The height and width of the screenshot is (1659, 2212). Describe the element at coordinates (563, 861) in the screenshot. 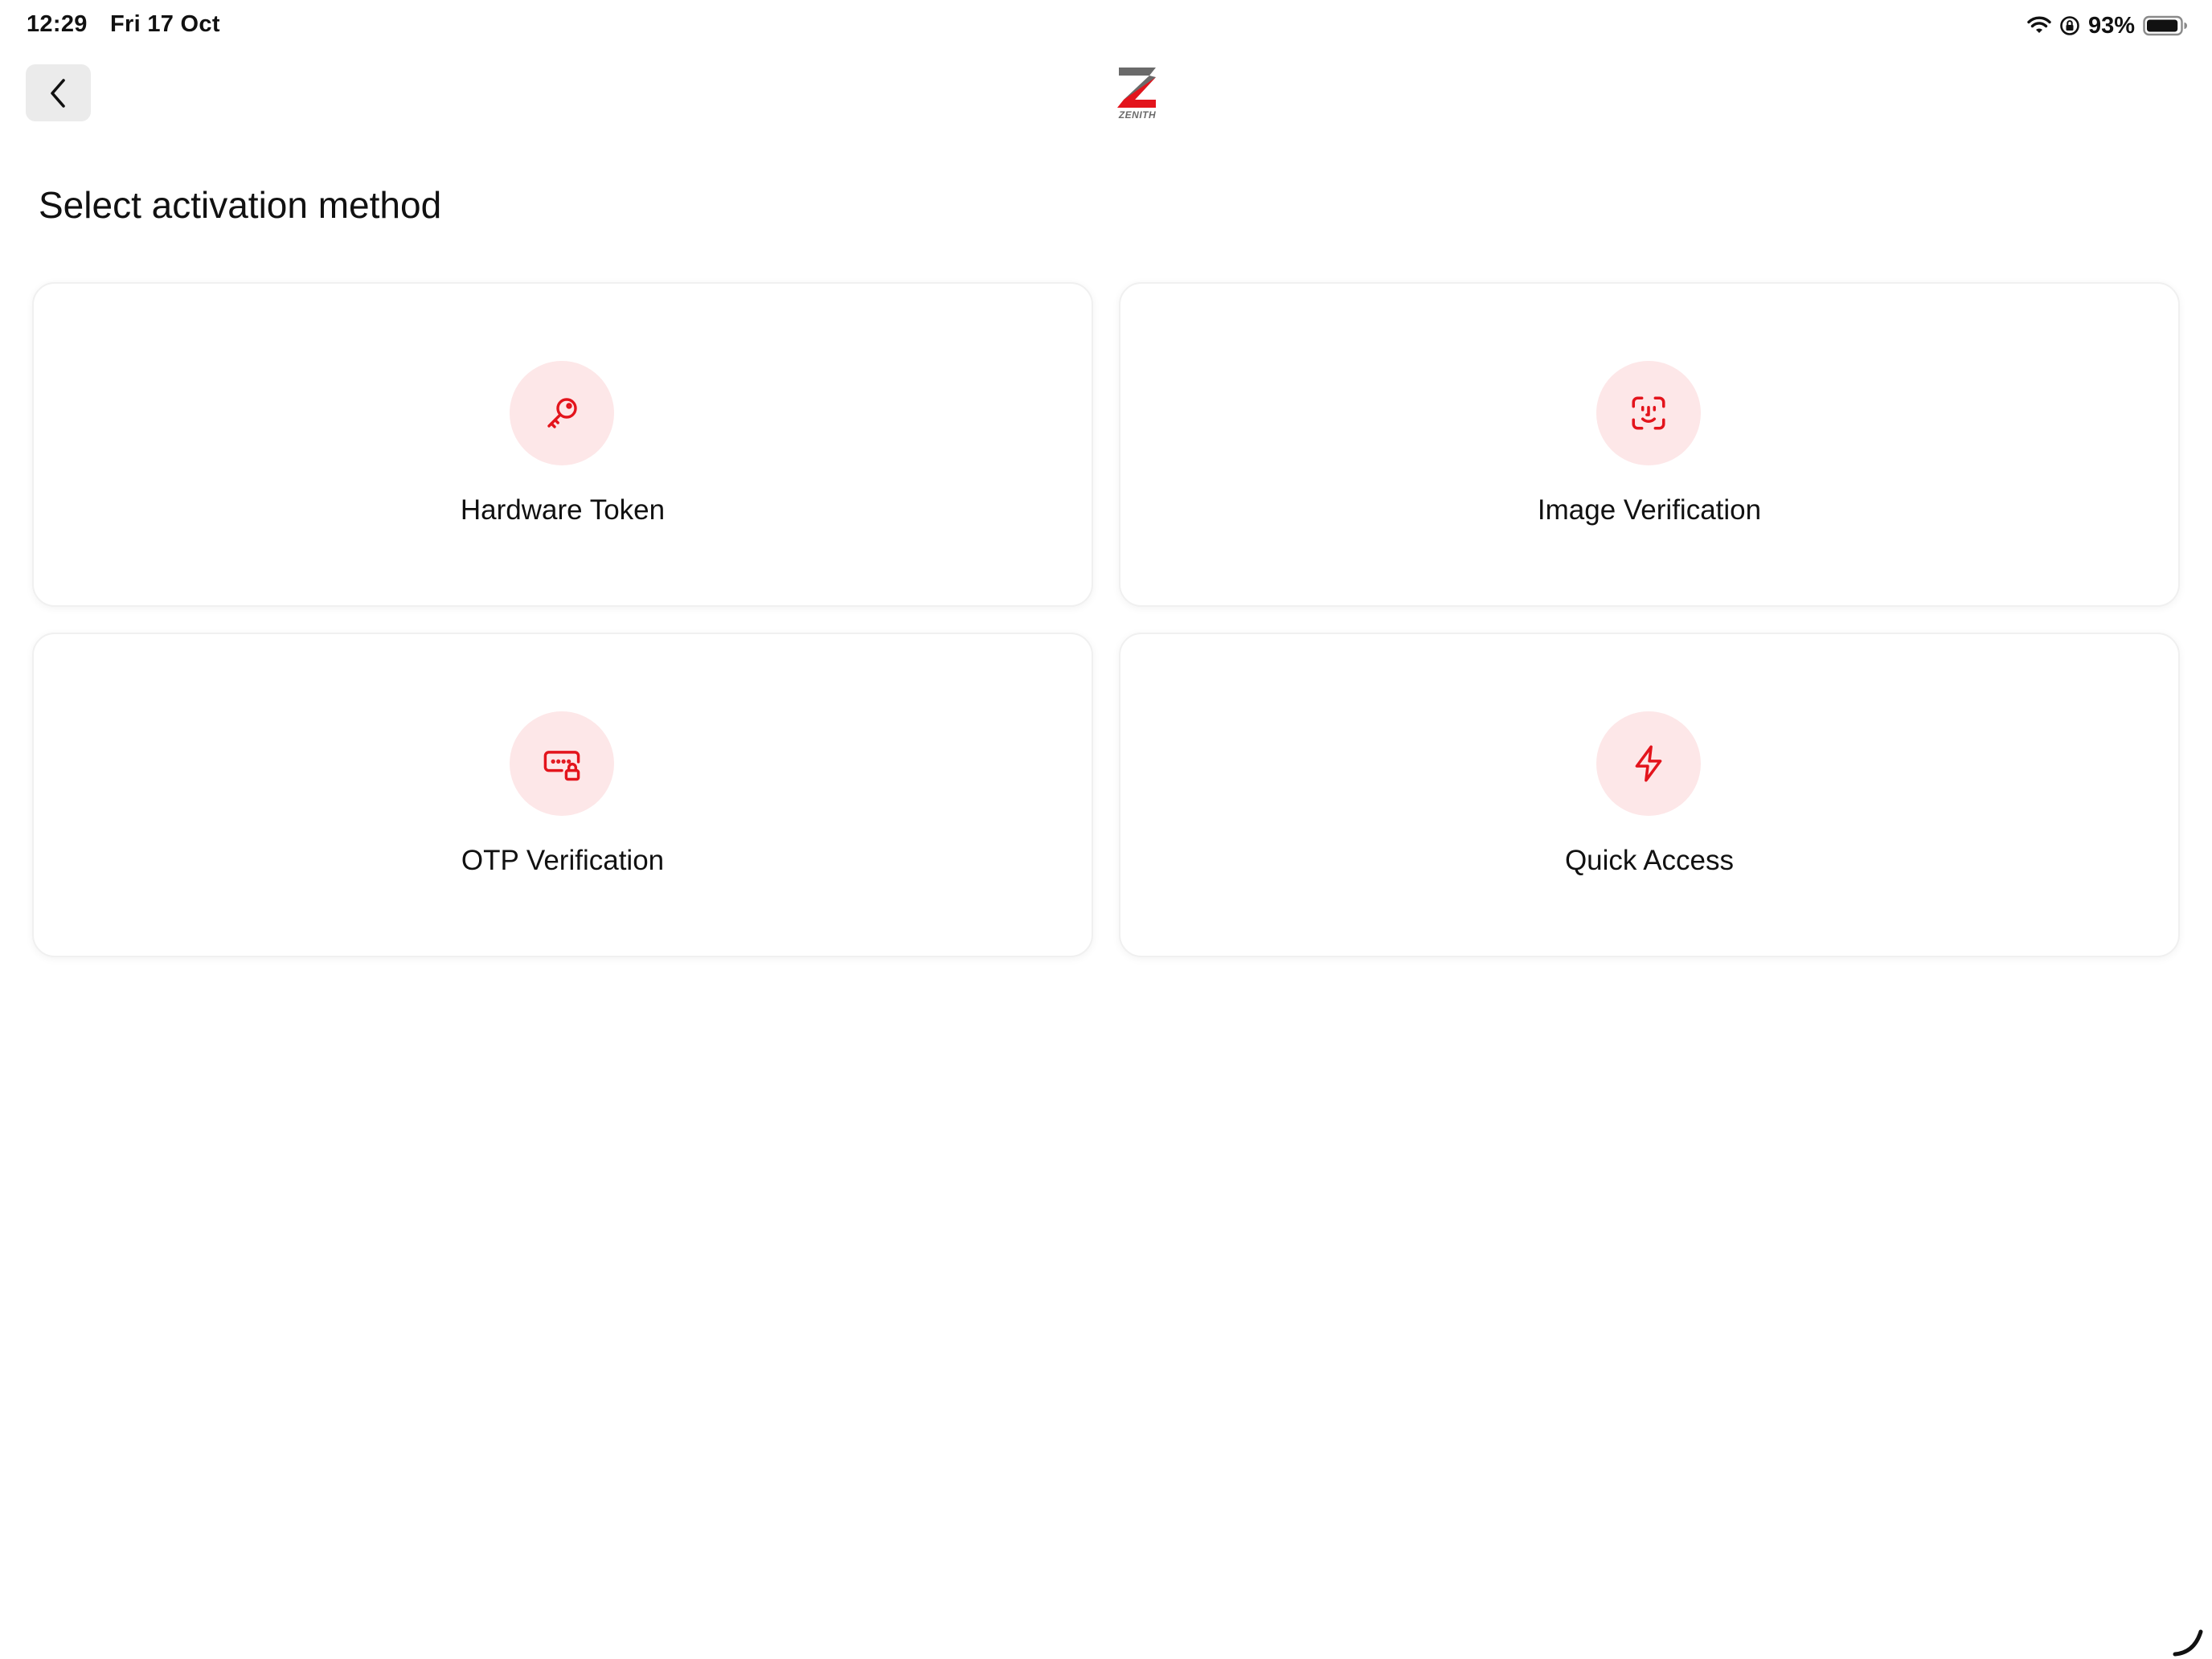

I see `option-label: OTP Verification` at that location.